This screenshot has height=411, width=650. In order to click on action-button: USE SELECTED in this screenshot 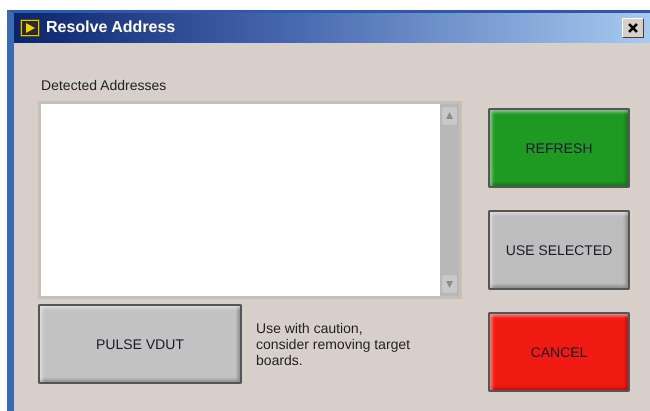, I will do `click(559, 250)`.